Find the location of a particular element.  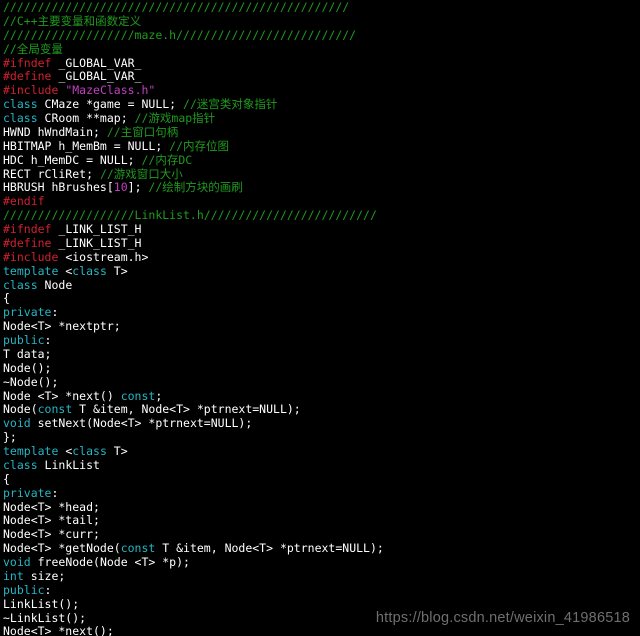

code-line: //C++主要变量和函数定义 is located at coordinates (320, 21).